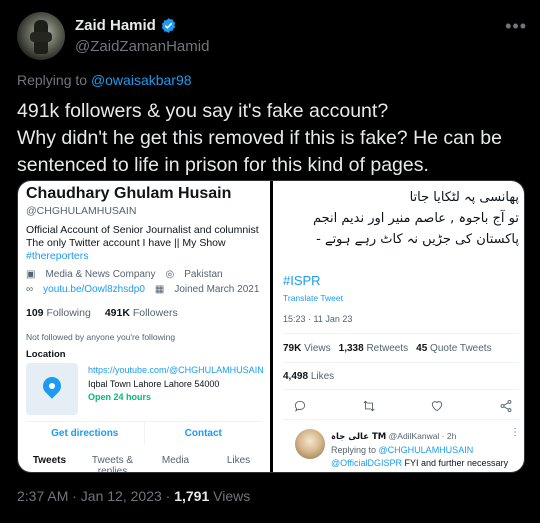  I want to click on briefcase-icon: ▣, so click(31, 274).